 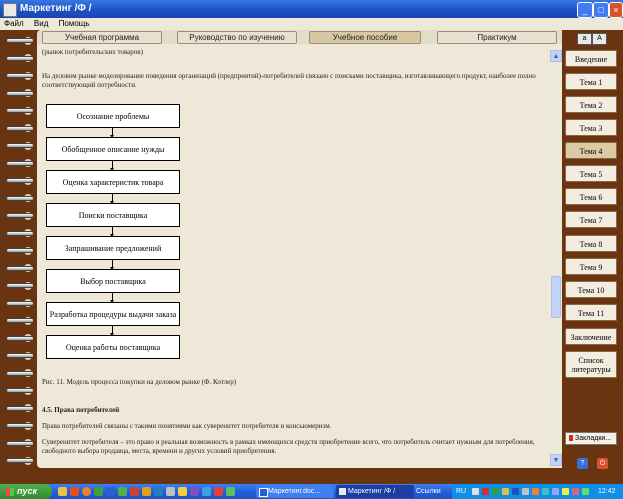 What do you see at coordinates (545, 491) in the screenshot?
I see `tray-sync-icon` at bounding box center [545, 491].